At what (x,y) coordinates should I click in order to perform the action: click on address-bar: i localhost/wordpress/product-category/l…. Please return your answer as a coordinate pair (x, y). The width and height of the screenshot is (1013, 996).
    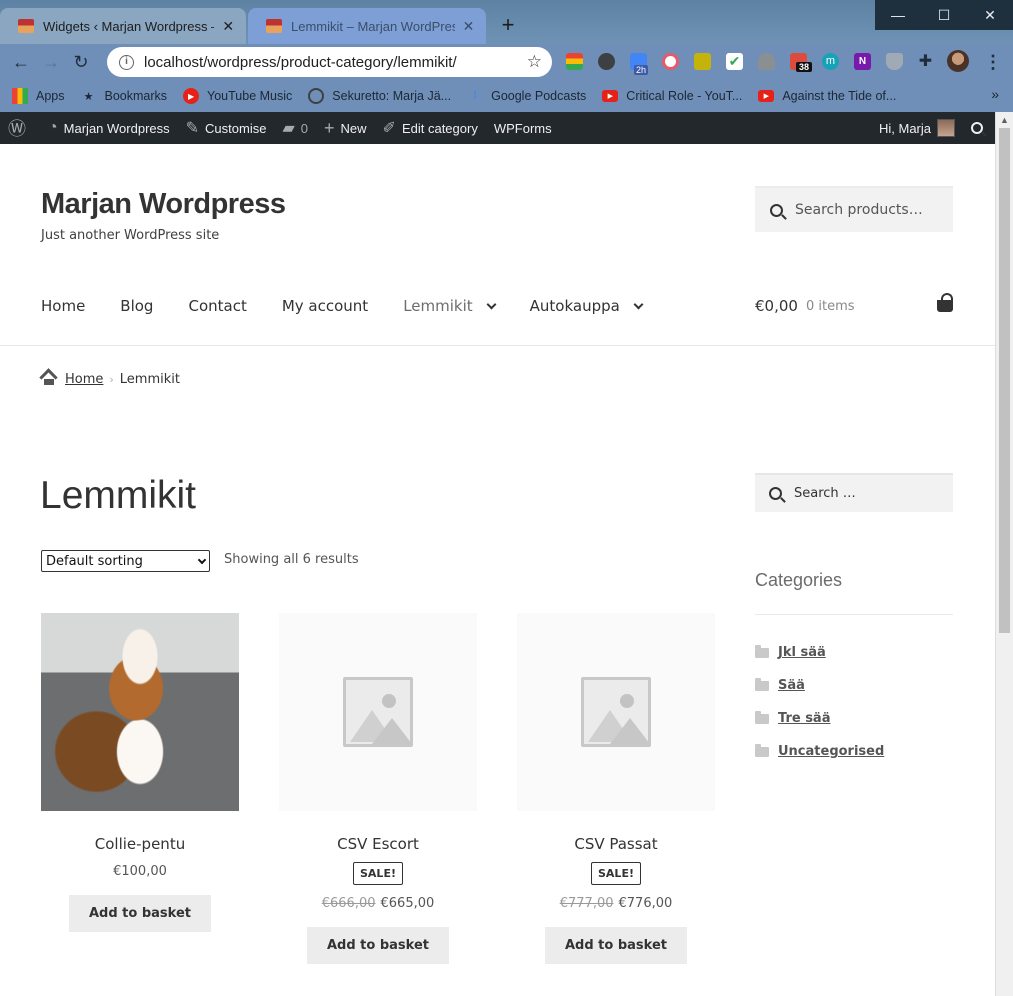
    Looking at the image, I should click on (329, 62).